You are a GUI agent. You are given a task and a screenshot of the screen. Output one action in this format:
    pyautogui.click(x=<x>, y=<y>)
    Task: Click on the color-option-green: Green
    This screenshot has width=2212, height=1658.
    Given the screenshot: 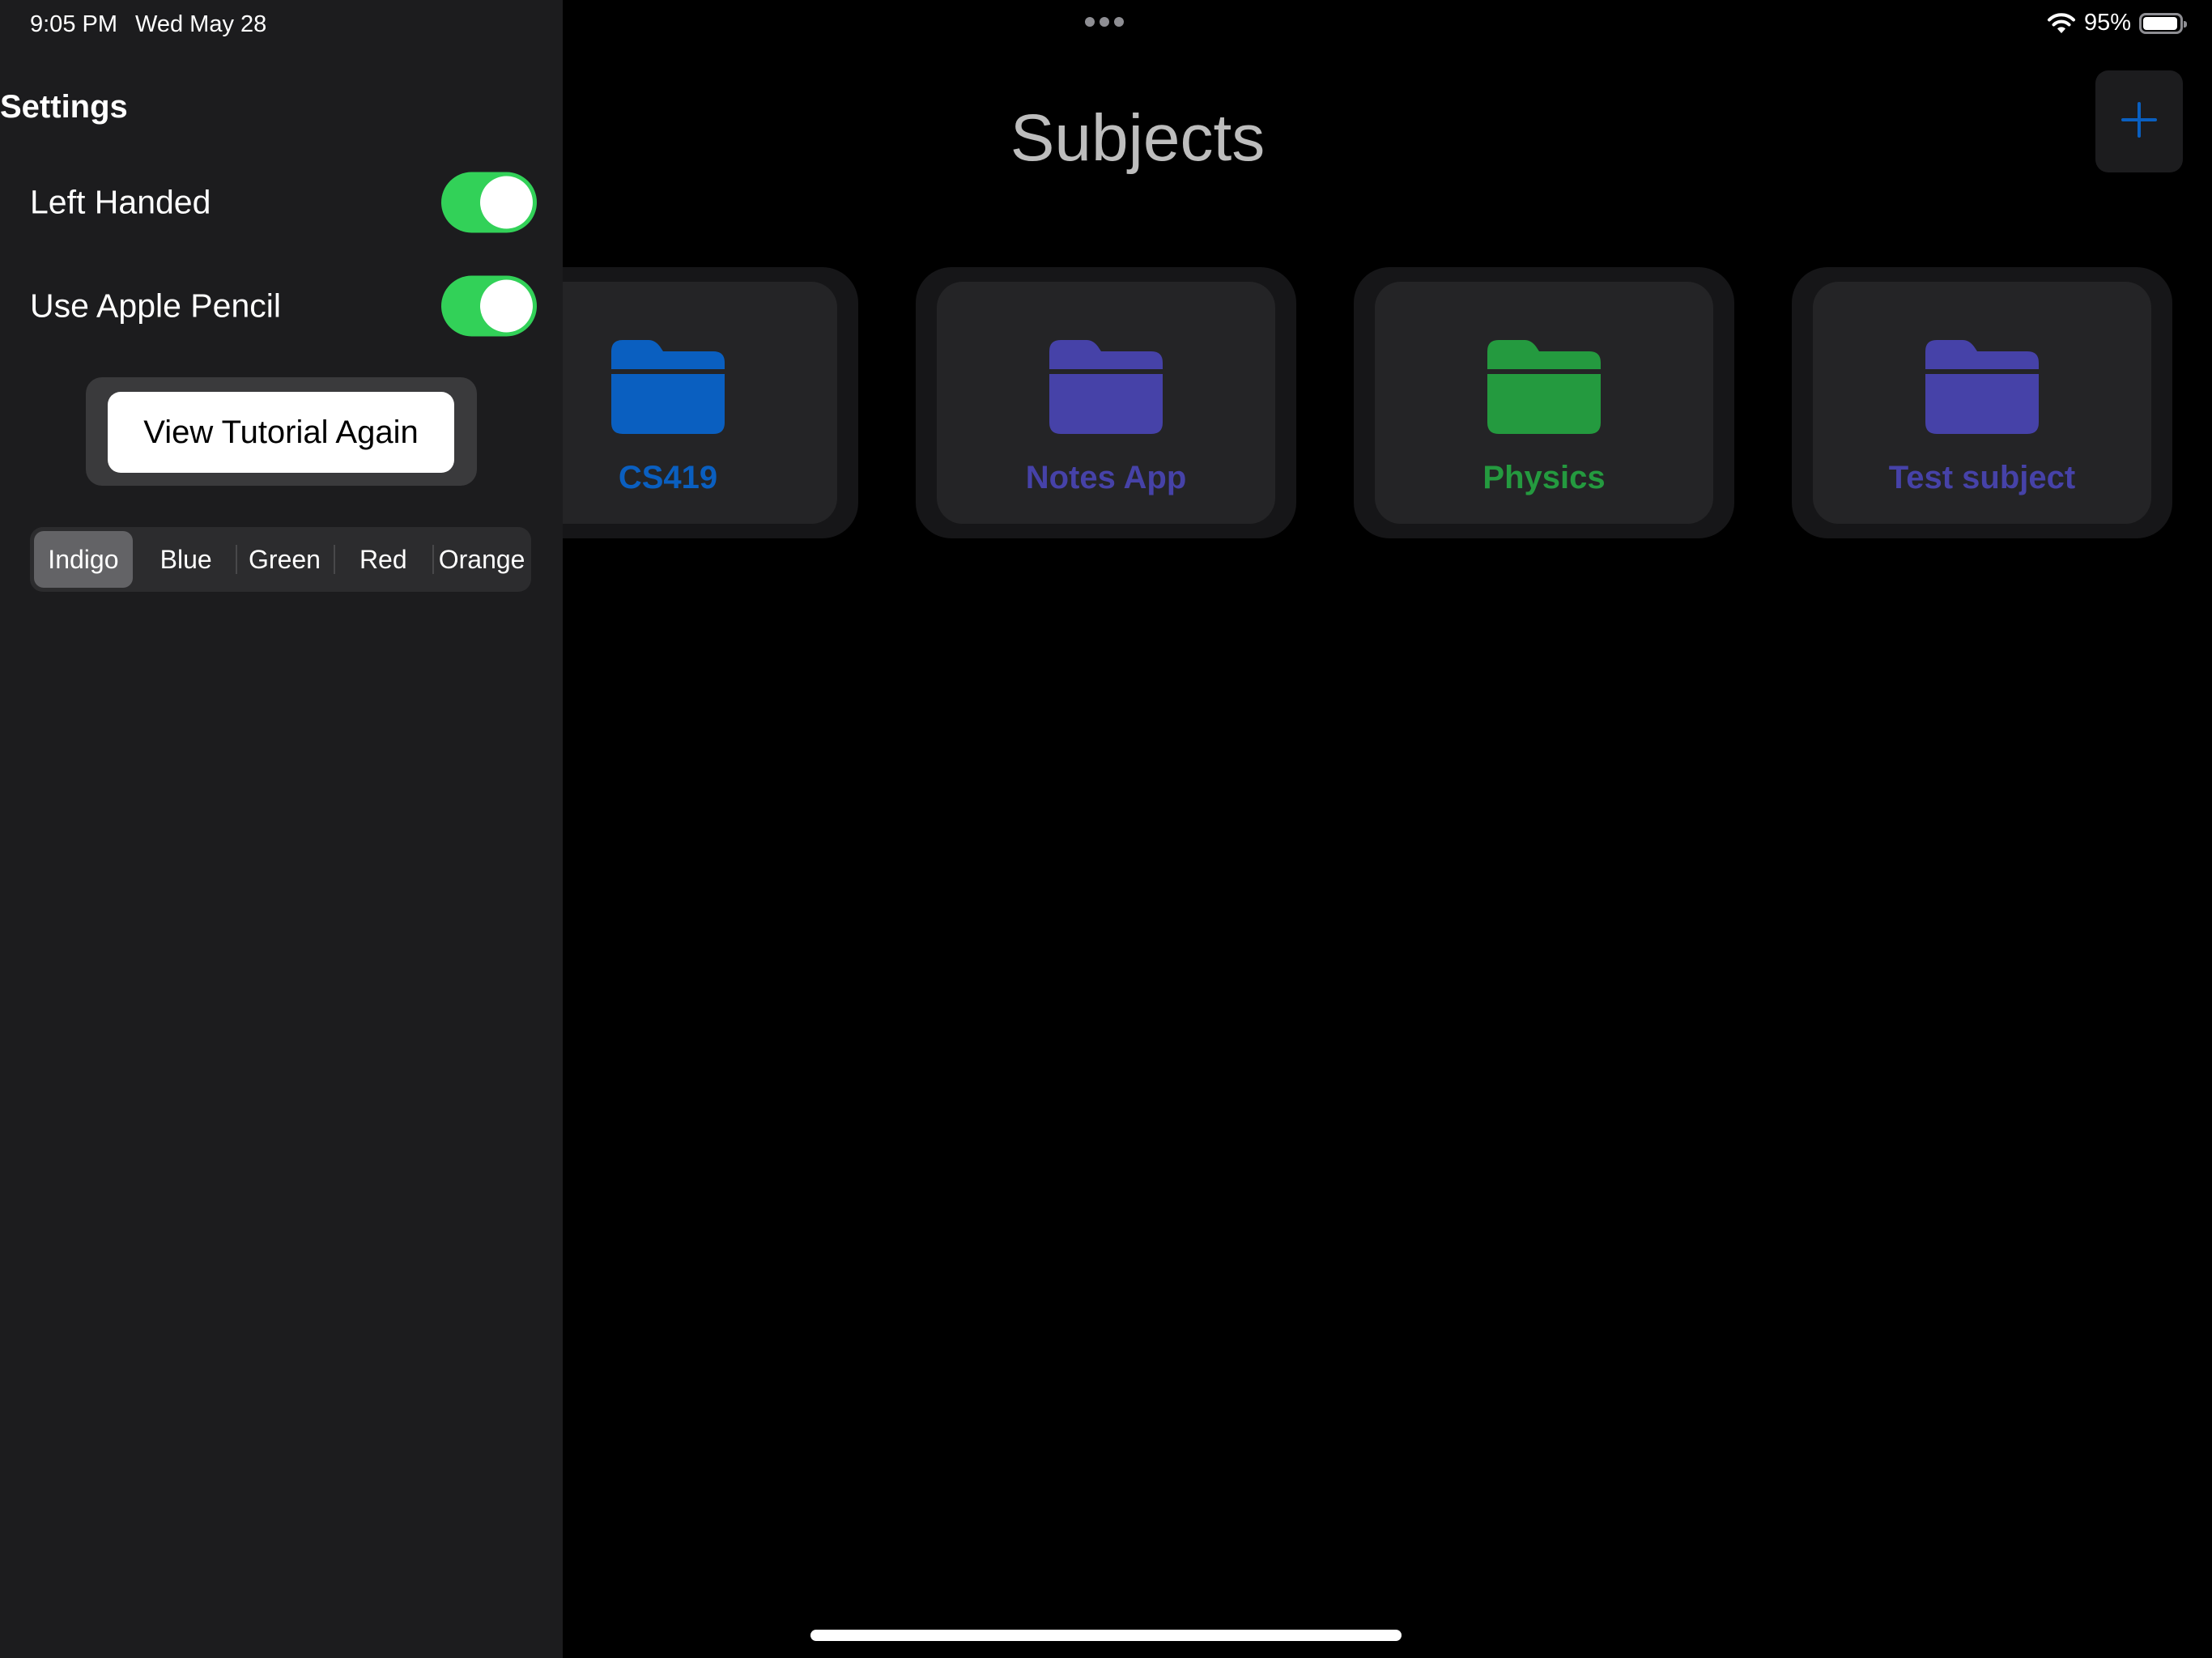 What is the action you would take?
    pyautogui.click(x=284, y=559)
    